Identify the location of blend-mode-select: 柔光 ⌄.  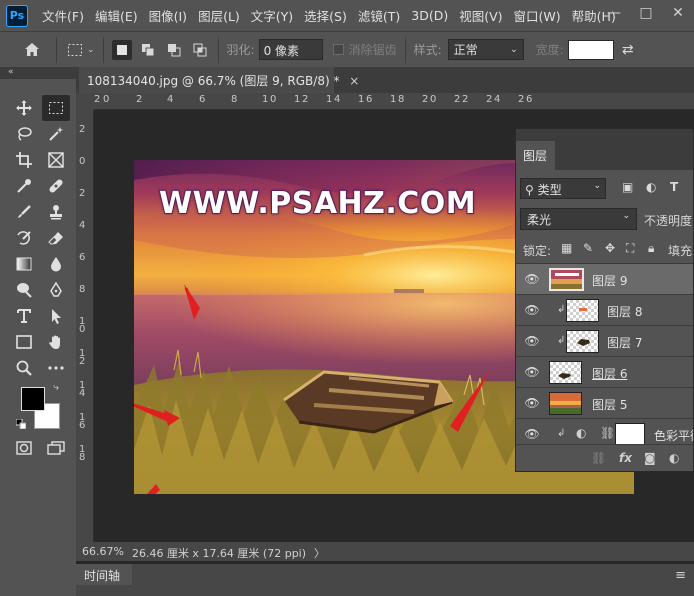
(578, 219).